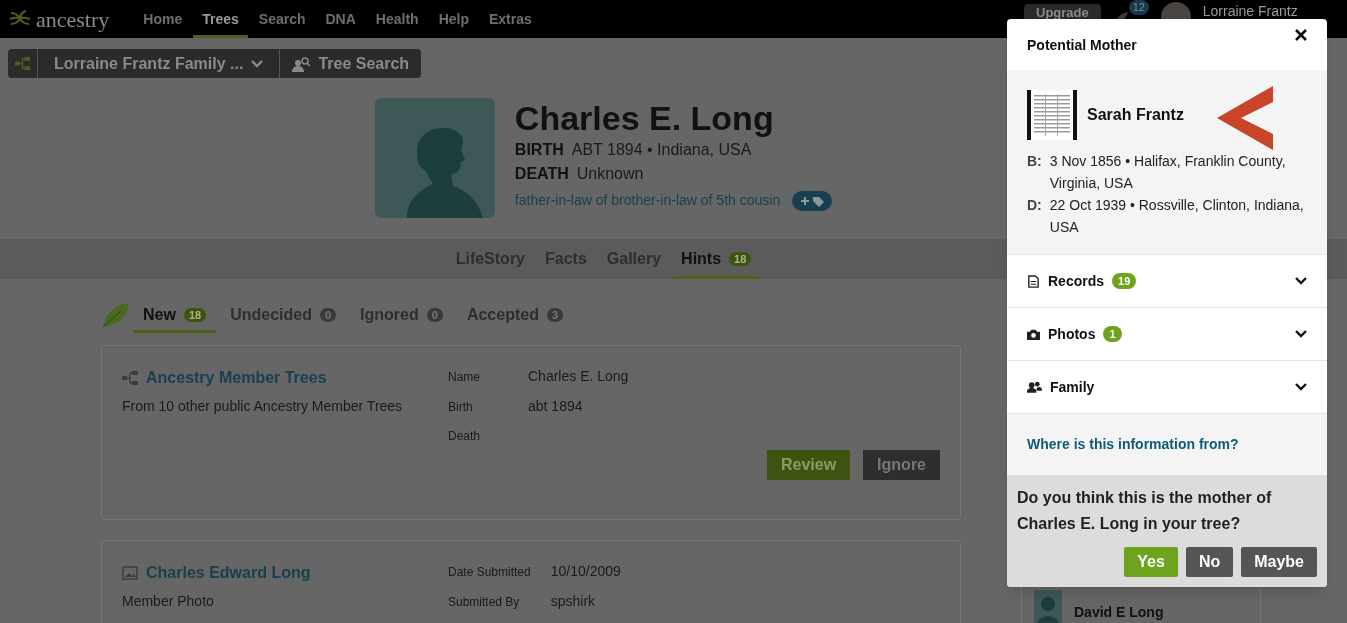 The width and height of the screenshot is (1347, 623). What do you see at coordinates (1138, 7) in the screenshot?
I see `notification-badge: 12` at bounding box center [1138, 7].